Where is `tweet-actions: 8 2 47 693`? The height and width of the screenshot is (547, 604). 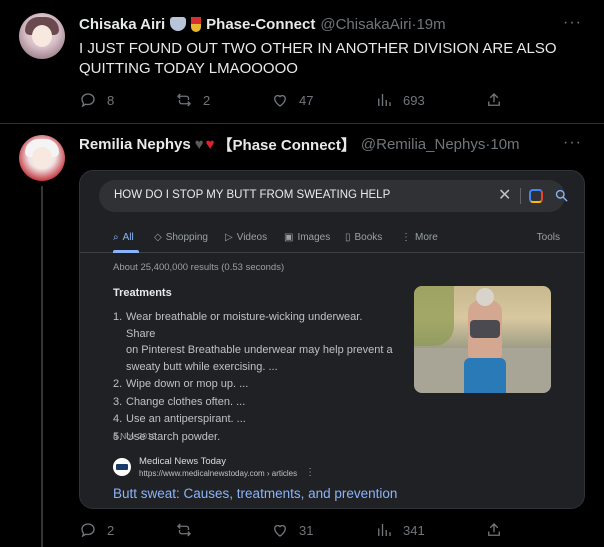
tweet-actions: 8 2 47 693 is located at coordinates (294, 100).